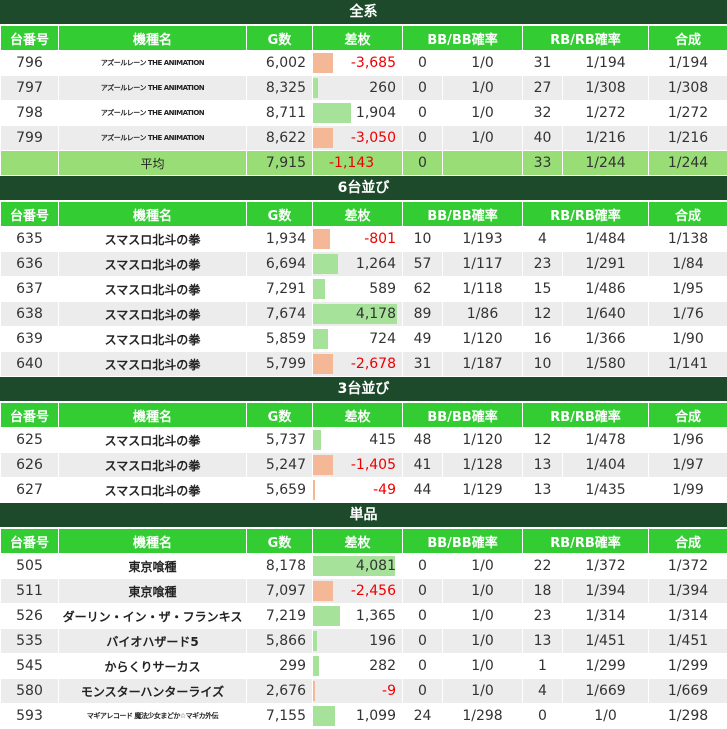 The width and height of the screenshot is (727, 729). I want to click on machine-no: 799, so click(30, 138).